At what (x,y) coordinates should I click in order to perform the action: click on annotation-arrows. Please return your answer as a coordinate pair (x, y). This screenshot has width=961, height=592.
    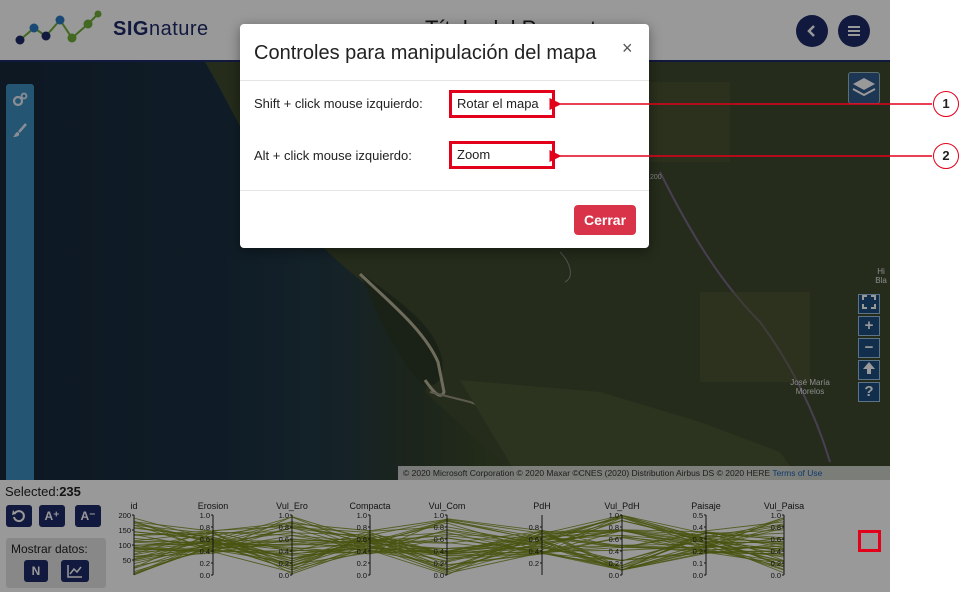
    Looking at the image, I should click on (740, 130).